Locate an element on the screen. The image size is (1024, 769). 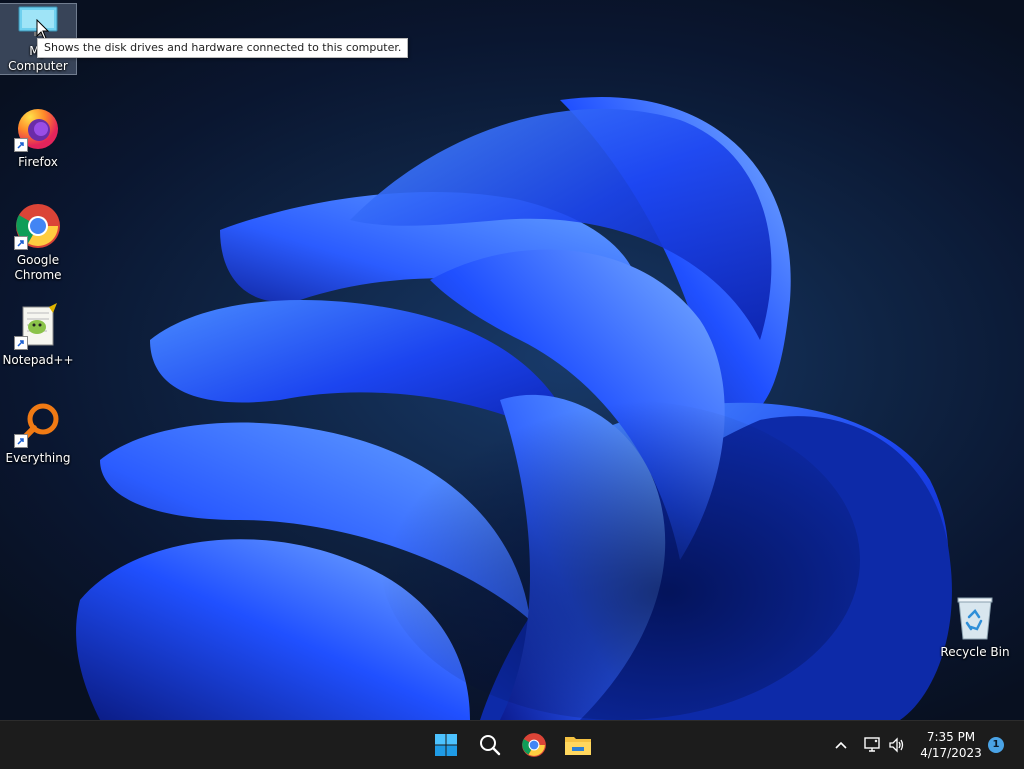
chevron-up-icon is located at coordinates (841, 745).